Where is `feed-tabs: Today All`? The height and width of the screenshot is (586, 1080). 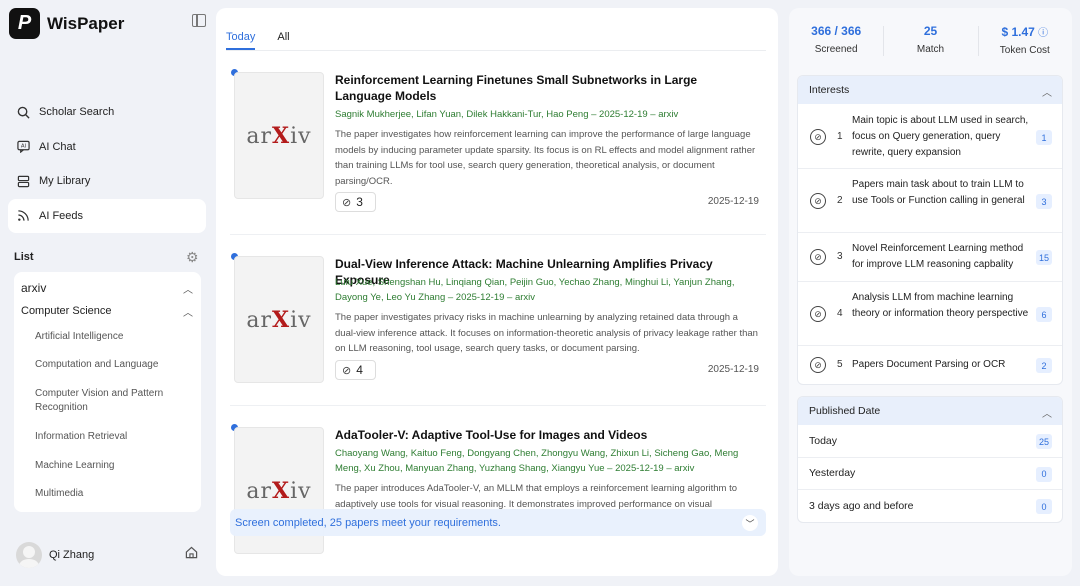
feed-tabs: Today All is located at coordinates (258, 40).